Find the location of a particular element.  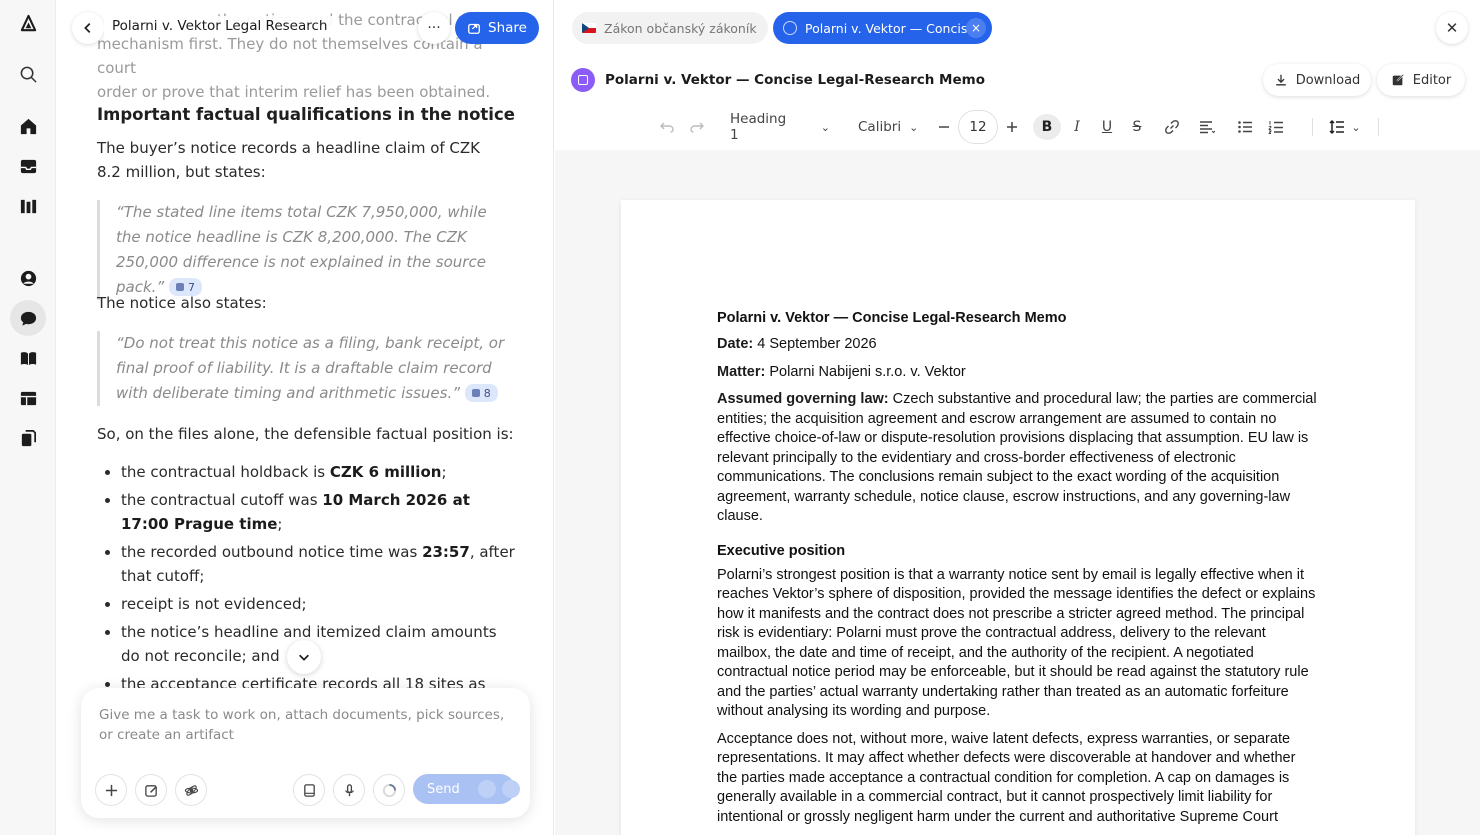

logo-icon is located at coordinates (28, 23).